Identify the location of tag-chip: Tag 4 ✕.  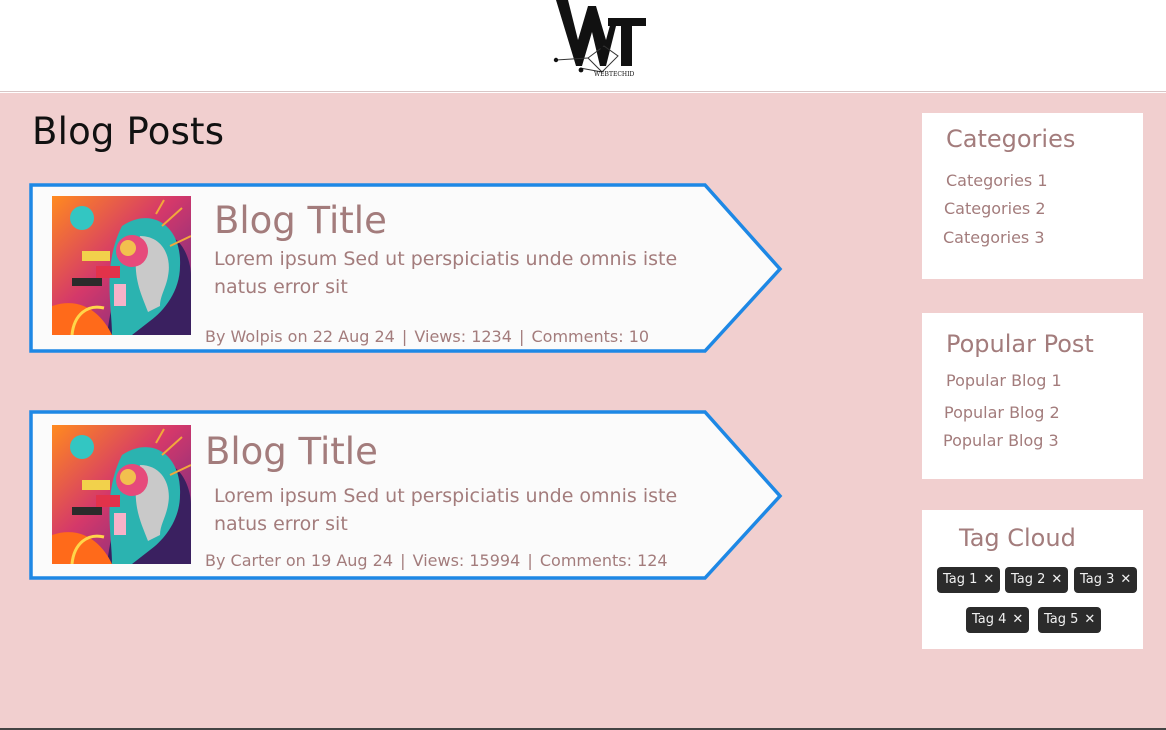
(998, 620).